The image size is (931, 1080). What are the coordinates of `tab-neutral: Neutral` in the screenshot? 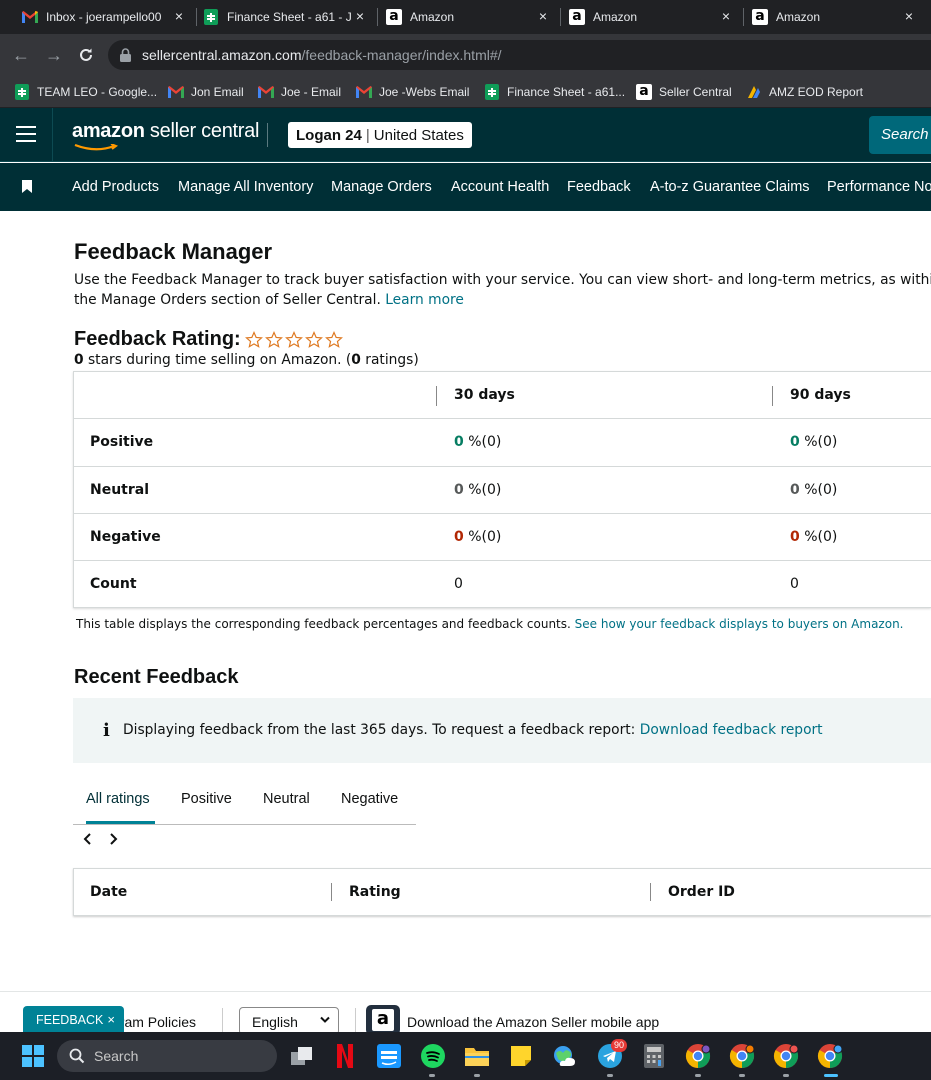 It's located at (286, 799).